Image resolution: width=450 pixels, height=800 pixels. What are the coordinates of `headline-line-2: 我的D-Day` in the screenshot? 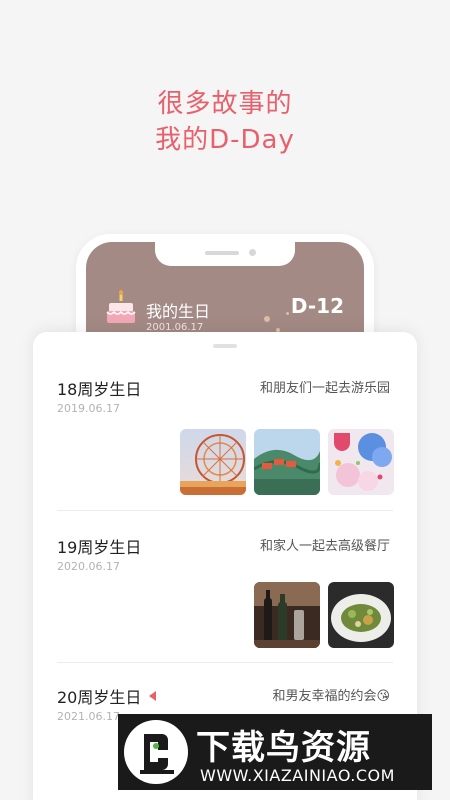 It's located at (225, 140).